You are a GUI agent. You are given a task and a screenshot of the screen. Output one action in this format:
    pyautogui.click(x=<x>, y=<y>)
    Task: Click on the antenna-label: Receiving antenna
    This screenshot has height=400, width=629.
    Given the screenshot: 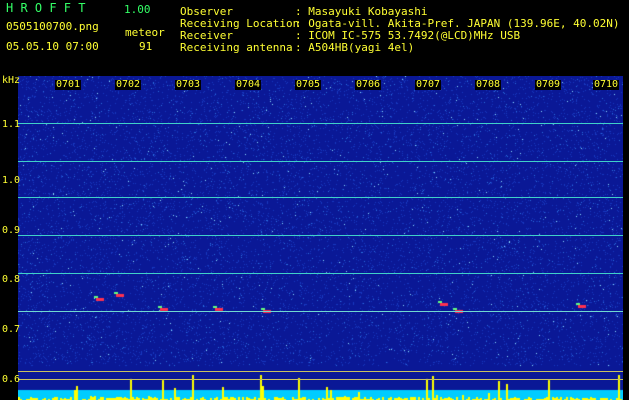 What is the action you would take?
    pyautogui.click(x=236, y=47)
    